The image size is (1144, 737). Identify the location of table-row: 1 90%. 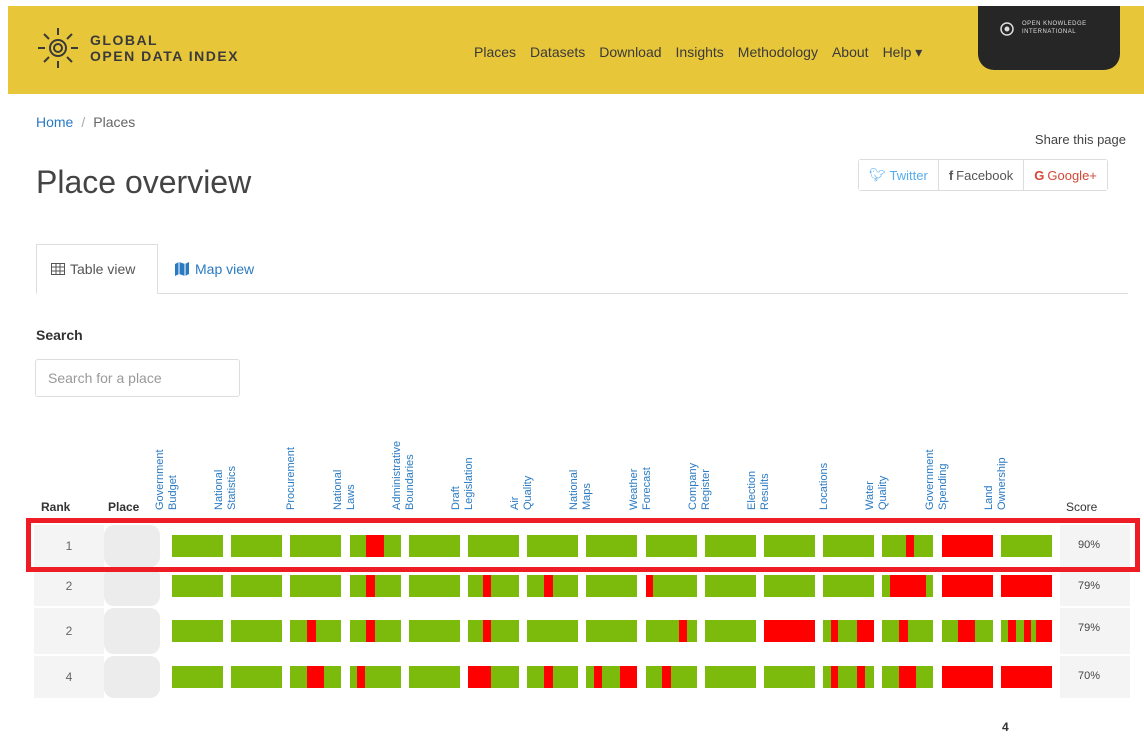
(582, 546).